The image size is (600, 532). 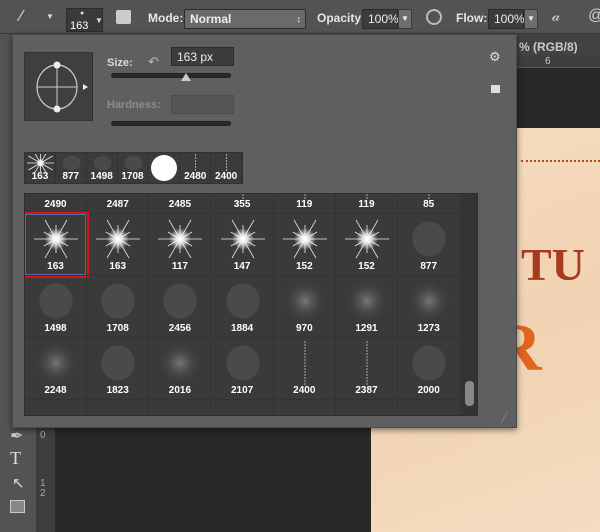 What do you see at coordinates (56, 307) in the screenshot?
I see `brush-preset: 1498` at bounding box center [56, 307].